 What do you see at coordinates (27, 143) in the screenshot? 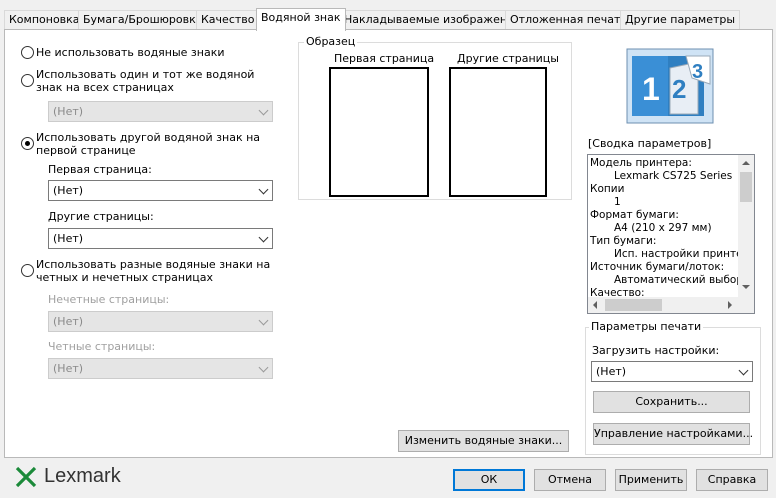
I see `radio-first-page-watermark` at bounding box center [27, 143].